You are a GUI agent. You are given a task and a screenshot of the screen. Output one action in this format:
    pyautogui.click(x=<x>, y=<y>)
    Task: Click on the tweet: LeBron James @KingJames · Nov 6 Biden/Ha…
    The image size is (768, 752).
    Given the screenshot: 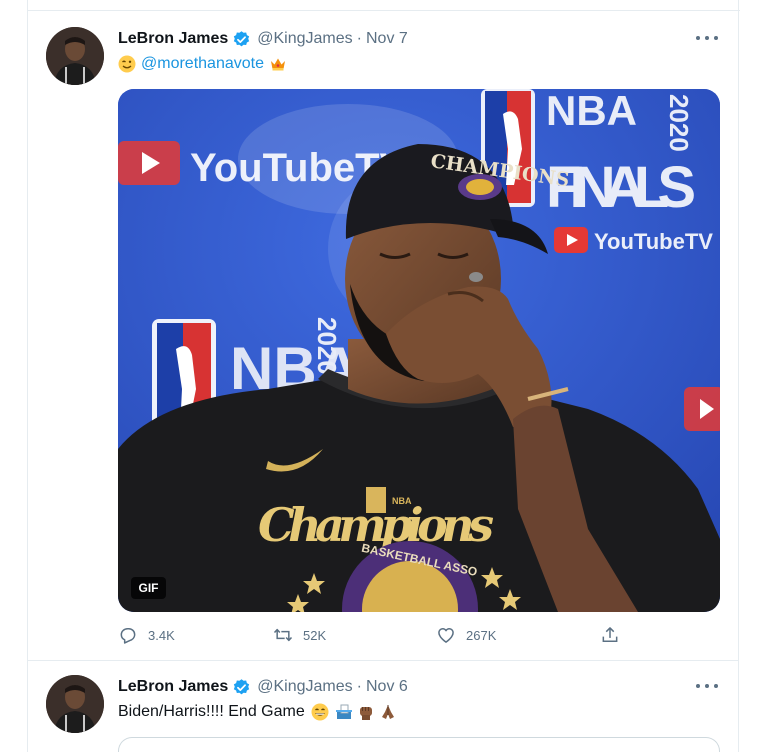 What is the action you would take?
    pyautogui.click(x=383, y=706)
    